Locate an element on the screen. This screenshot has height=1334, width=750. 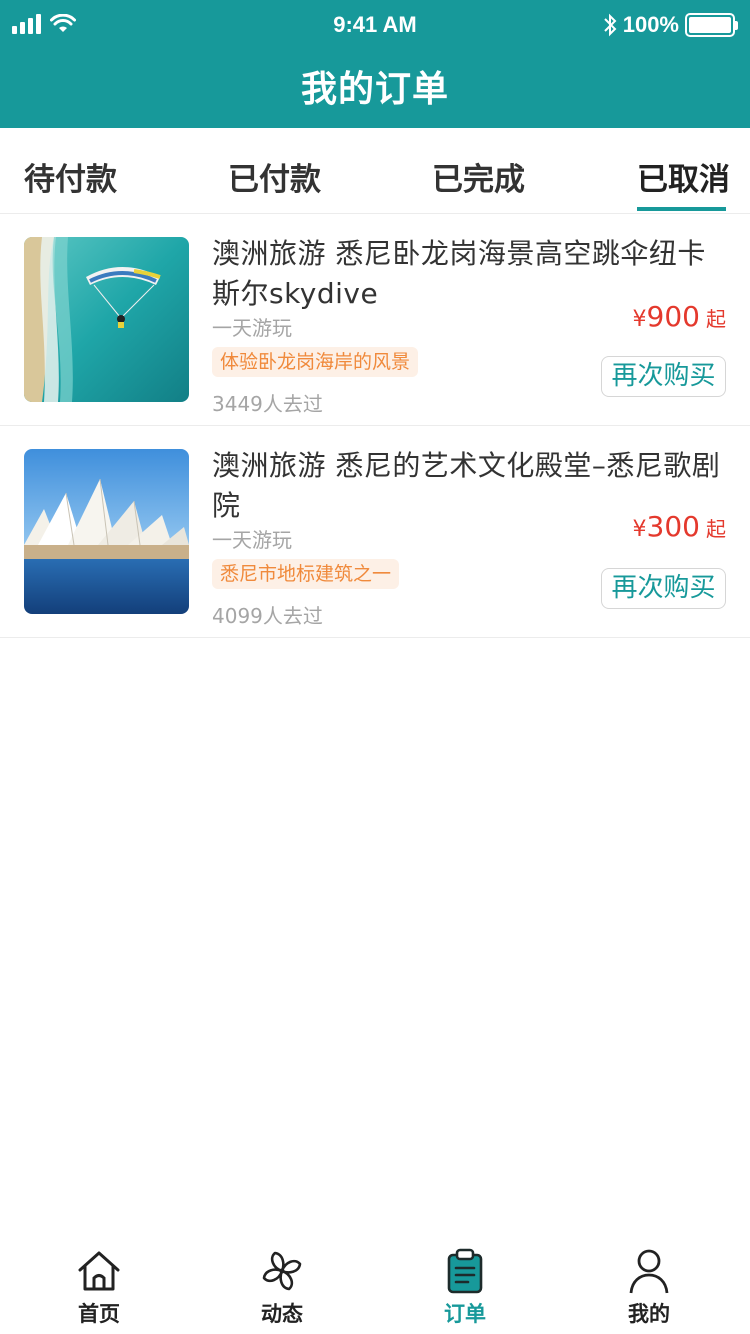
price-value: 900 is located at coordinates (673, 316).